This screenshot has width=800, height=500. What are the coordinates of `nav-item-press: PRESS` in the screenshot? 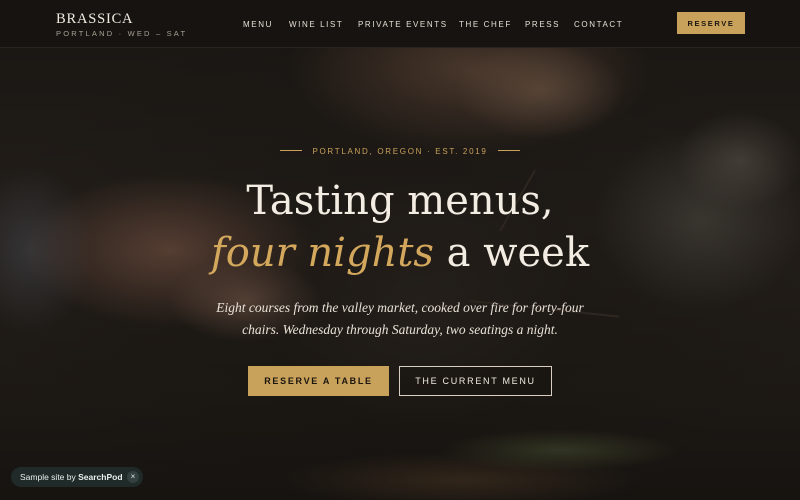 It's located at (542, 24).